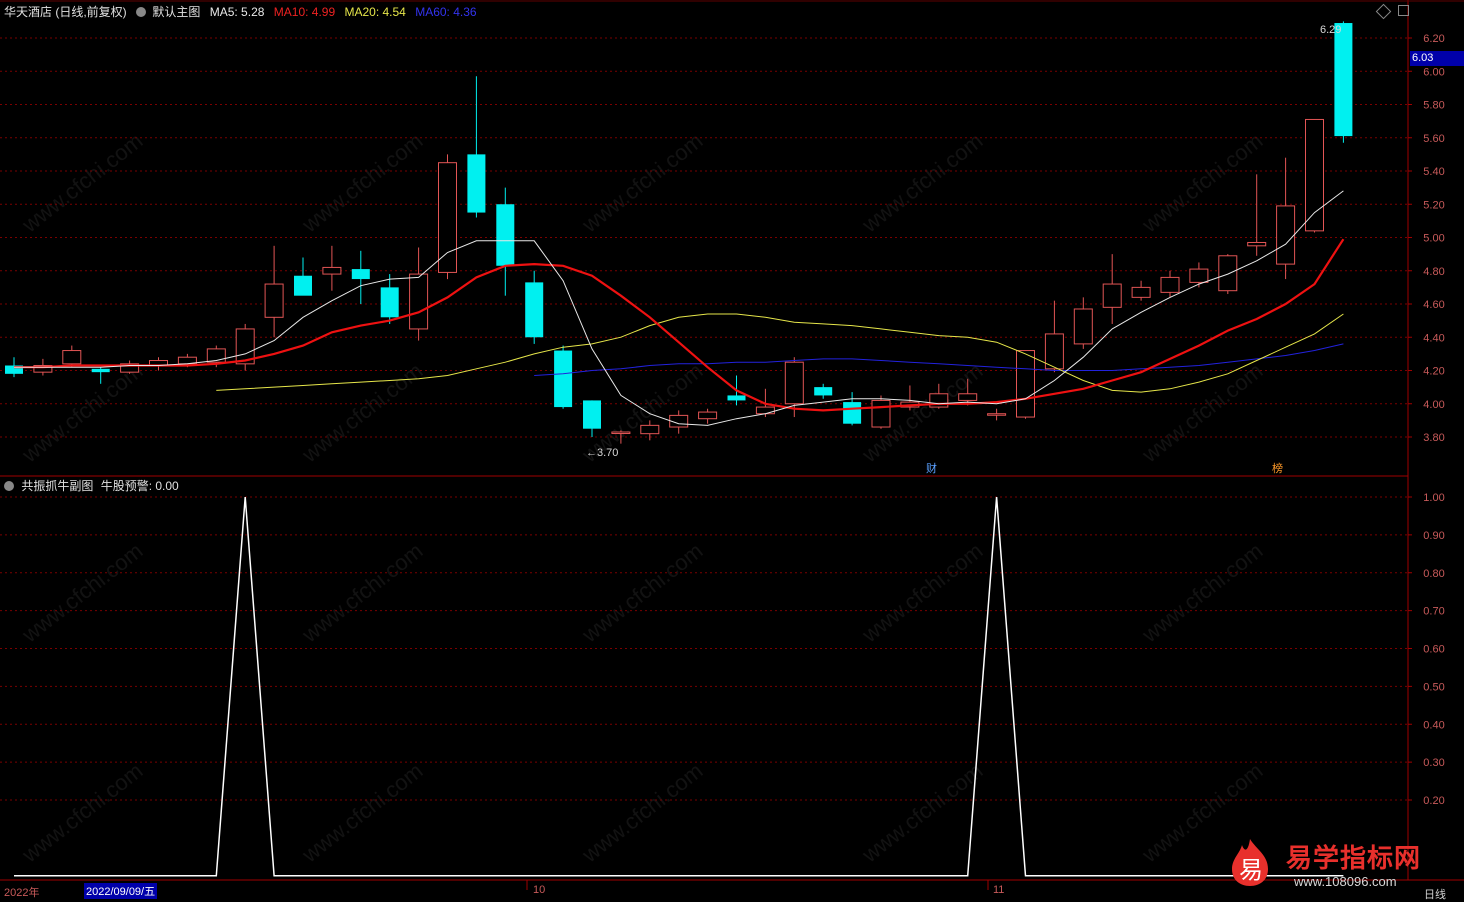 This screenshot has height=902, width=1464. What do you see at coordinates (1433, 338) in the screenshot?
I see `main-y-tick-label: 4.40` at bounding box center [1433, 338].